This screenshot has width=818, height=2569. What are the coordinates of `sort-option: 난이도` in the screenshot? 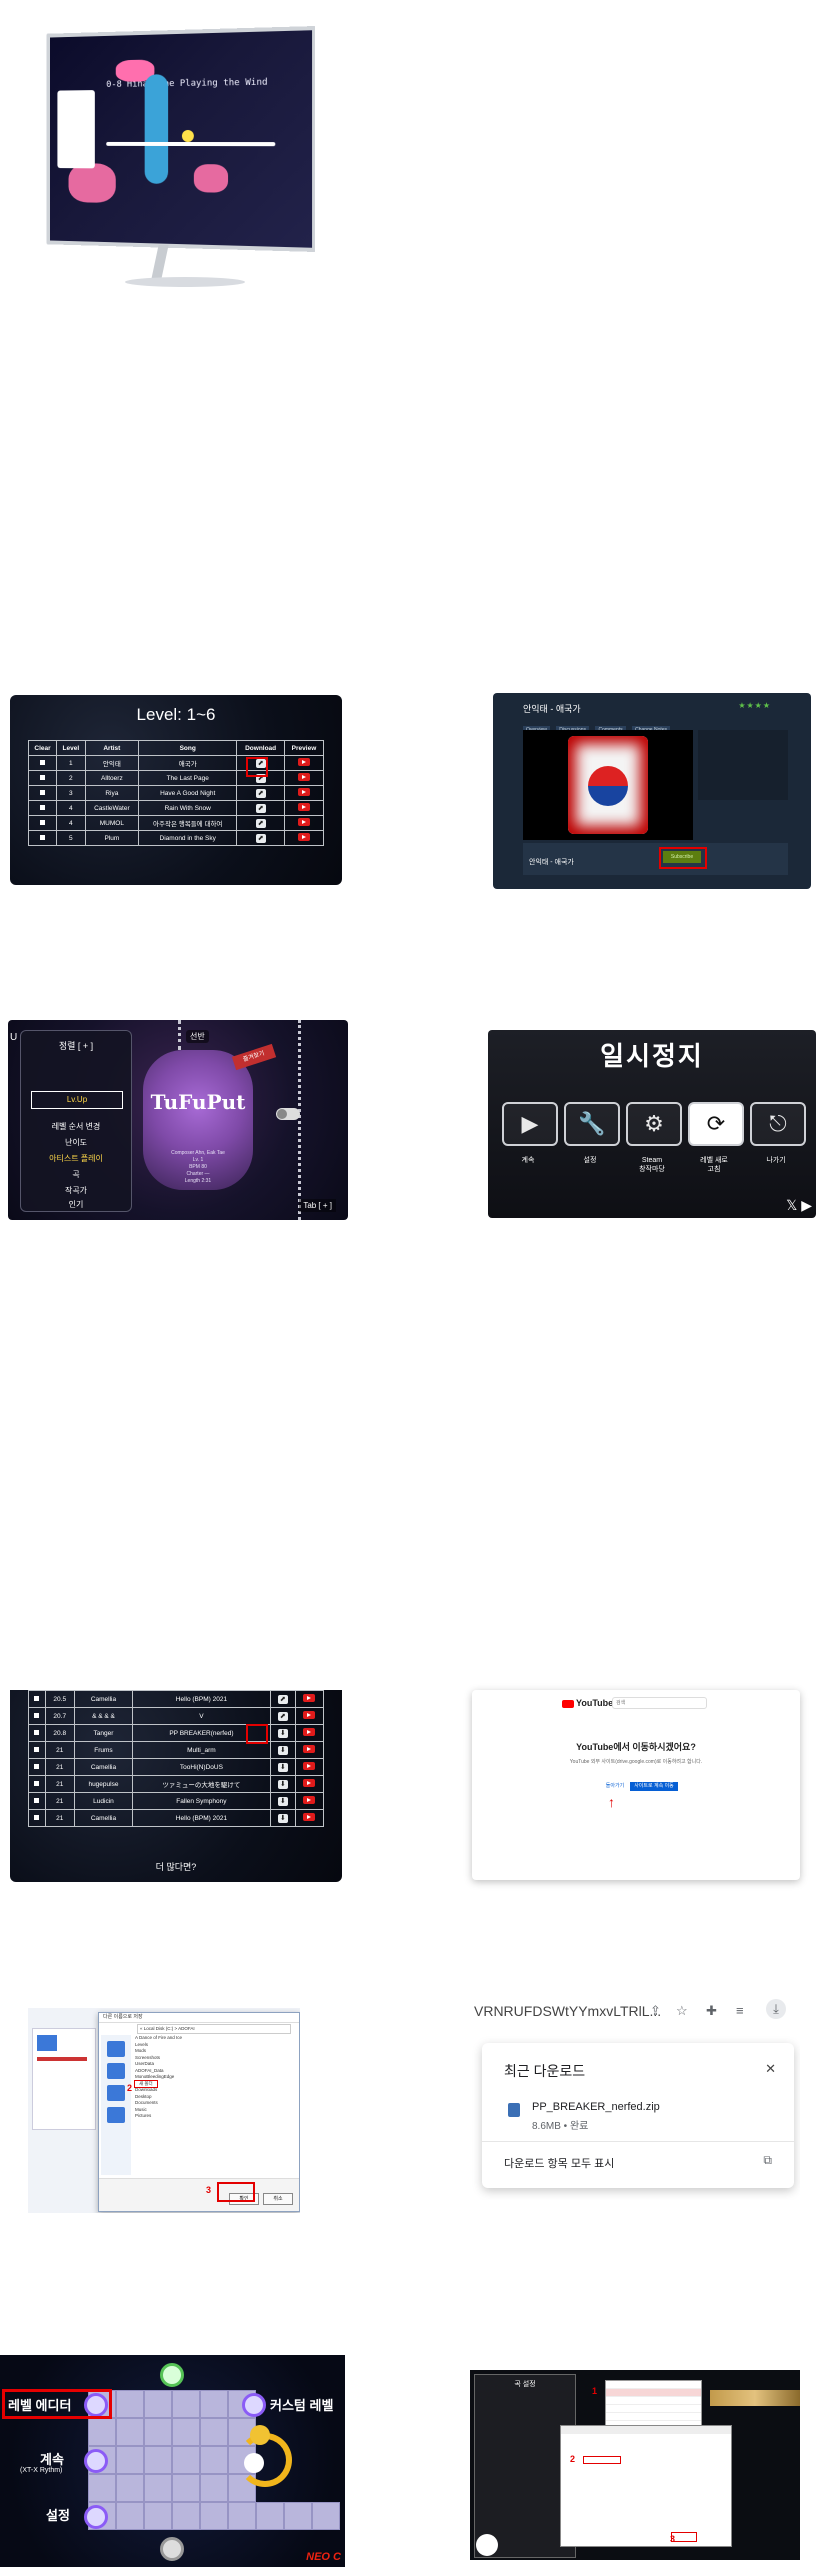 It's located at (76, 1142).